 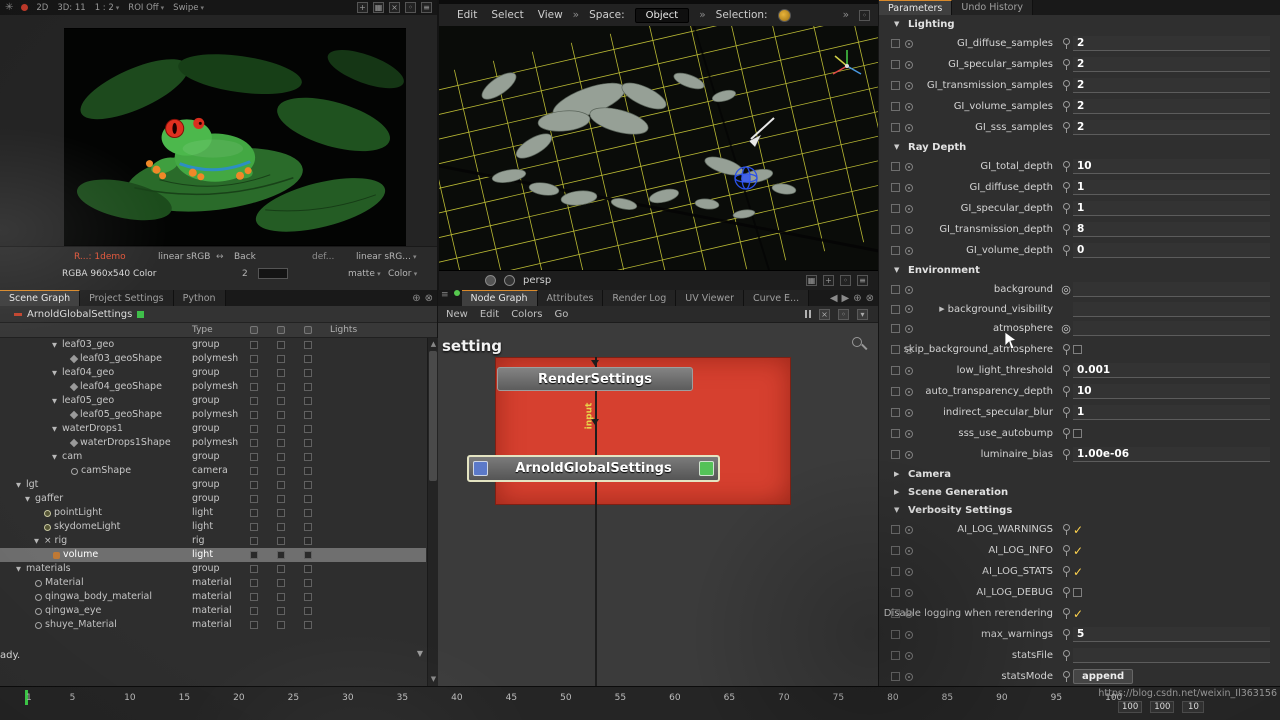 What do you see at coordinates (846, 298) in the screenshot?
I see `tab-scroll-right-icon: ▶` at bounding box center [846, 298].